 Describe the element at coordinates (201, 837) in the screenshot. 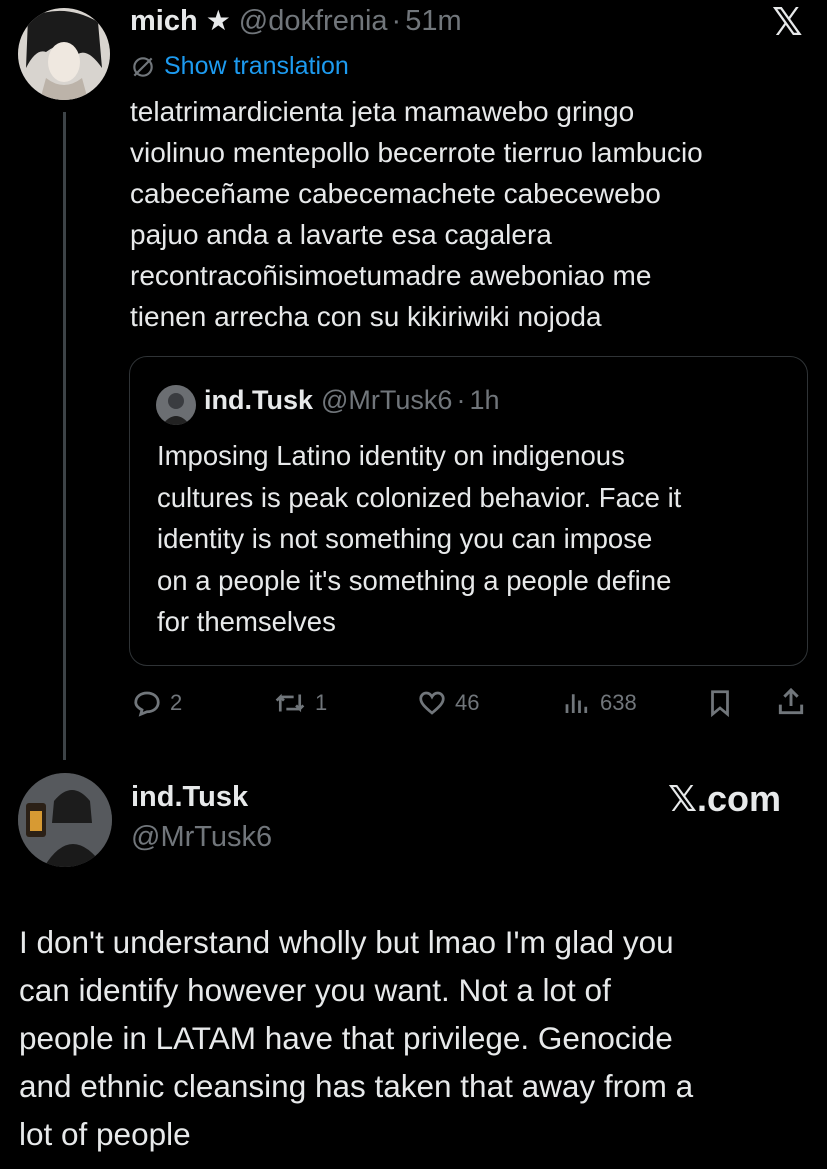

I see `reply-author-handle: @MrTusk6` at that location.